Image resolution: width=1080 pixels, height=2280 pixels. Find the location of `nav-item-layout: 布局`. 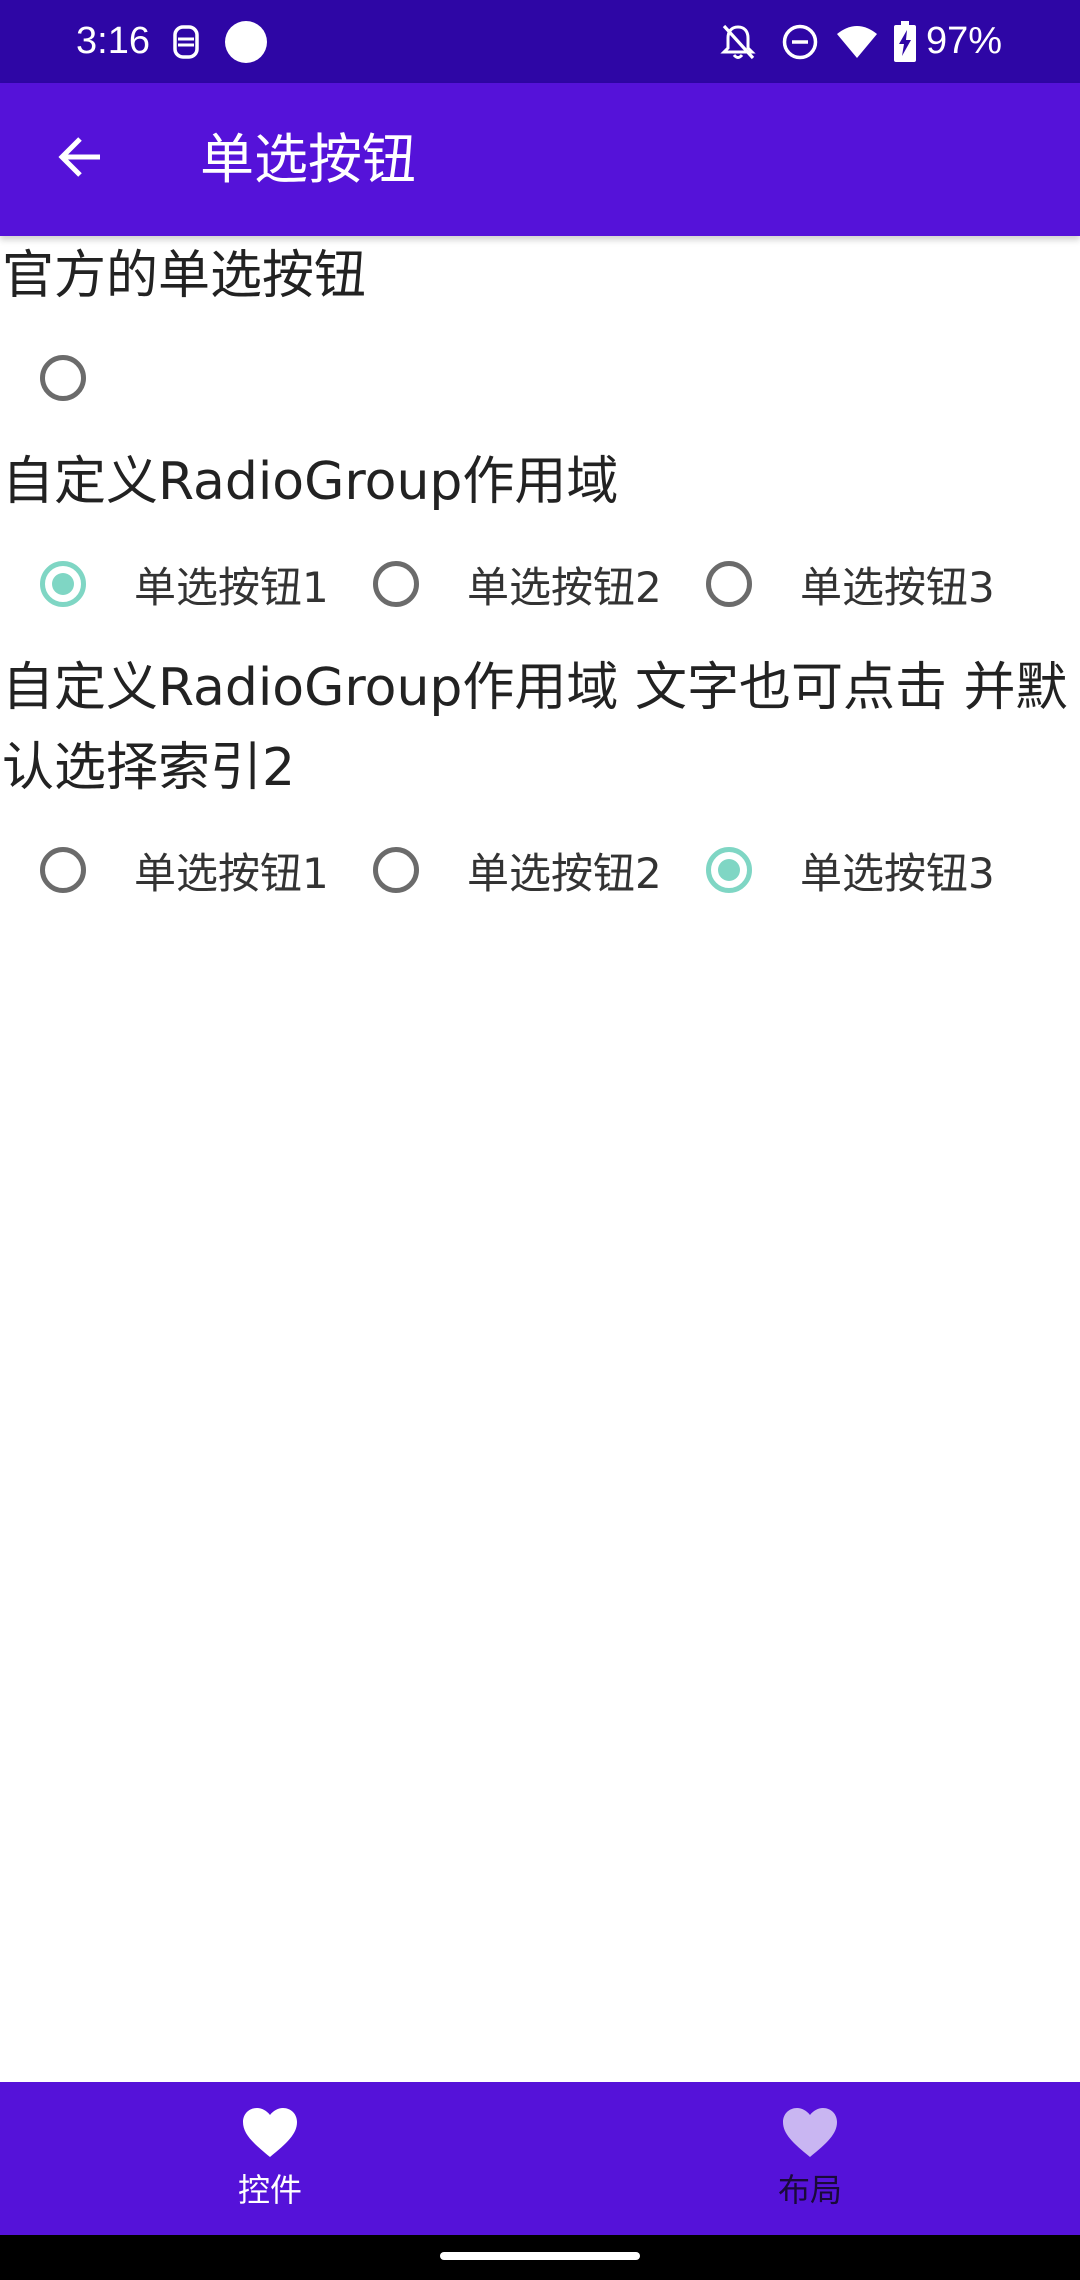

nav-item-layout: 布局 is located at coordinates (810, 2158).